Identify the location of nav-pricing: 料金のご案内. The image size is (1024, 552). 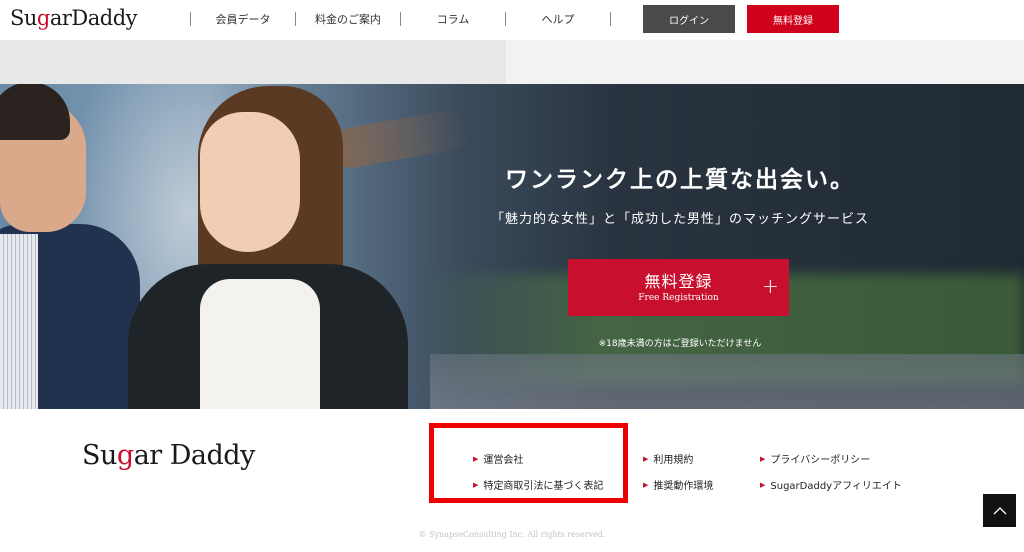
(348, 19).